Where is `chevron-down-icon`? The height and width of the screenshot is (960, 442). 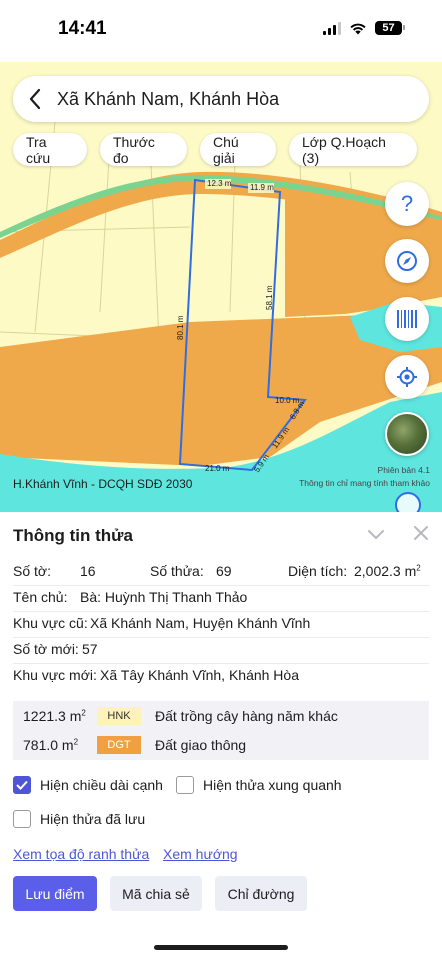
chevron-down-icon is located at coordinates (376, 534).